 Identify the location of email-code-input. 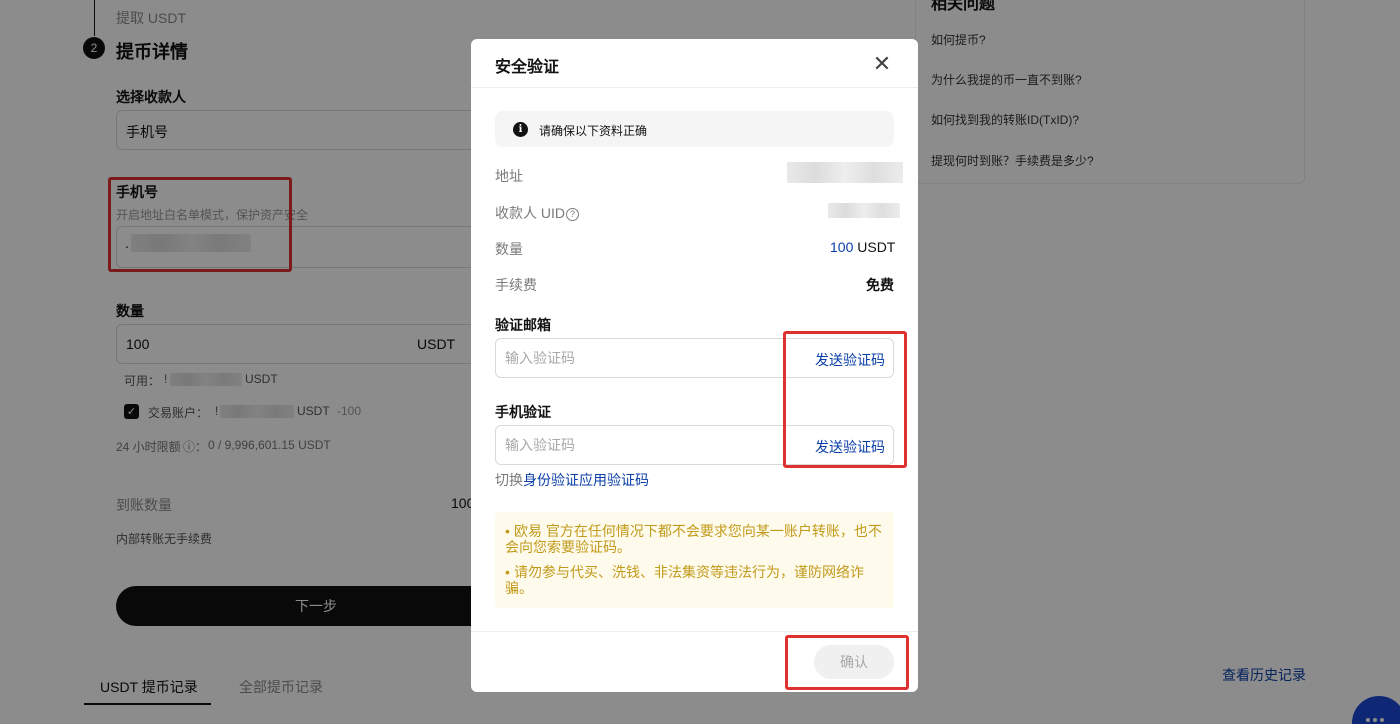
(641, 358).